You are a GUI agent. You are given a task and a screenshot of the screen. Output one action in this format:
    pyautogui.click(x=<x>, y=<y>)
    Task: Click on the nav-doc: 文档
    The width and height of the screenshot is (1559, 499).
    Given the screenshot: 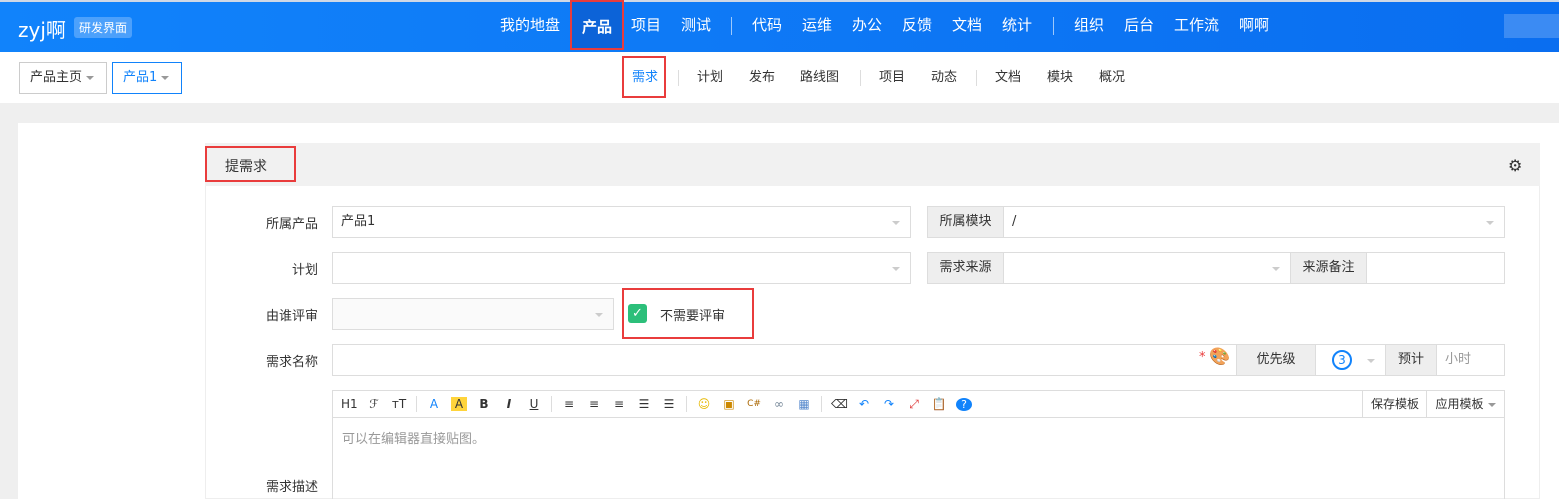 What is the action you would take?
    pyautogui.click(x=967, y=25)
    